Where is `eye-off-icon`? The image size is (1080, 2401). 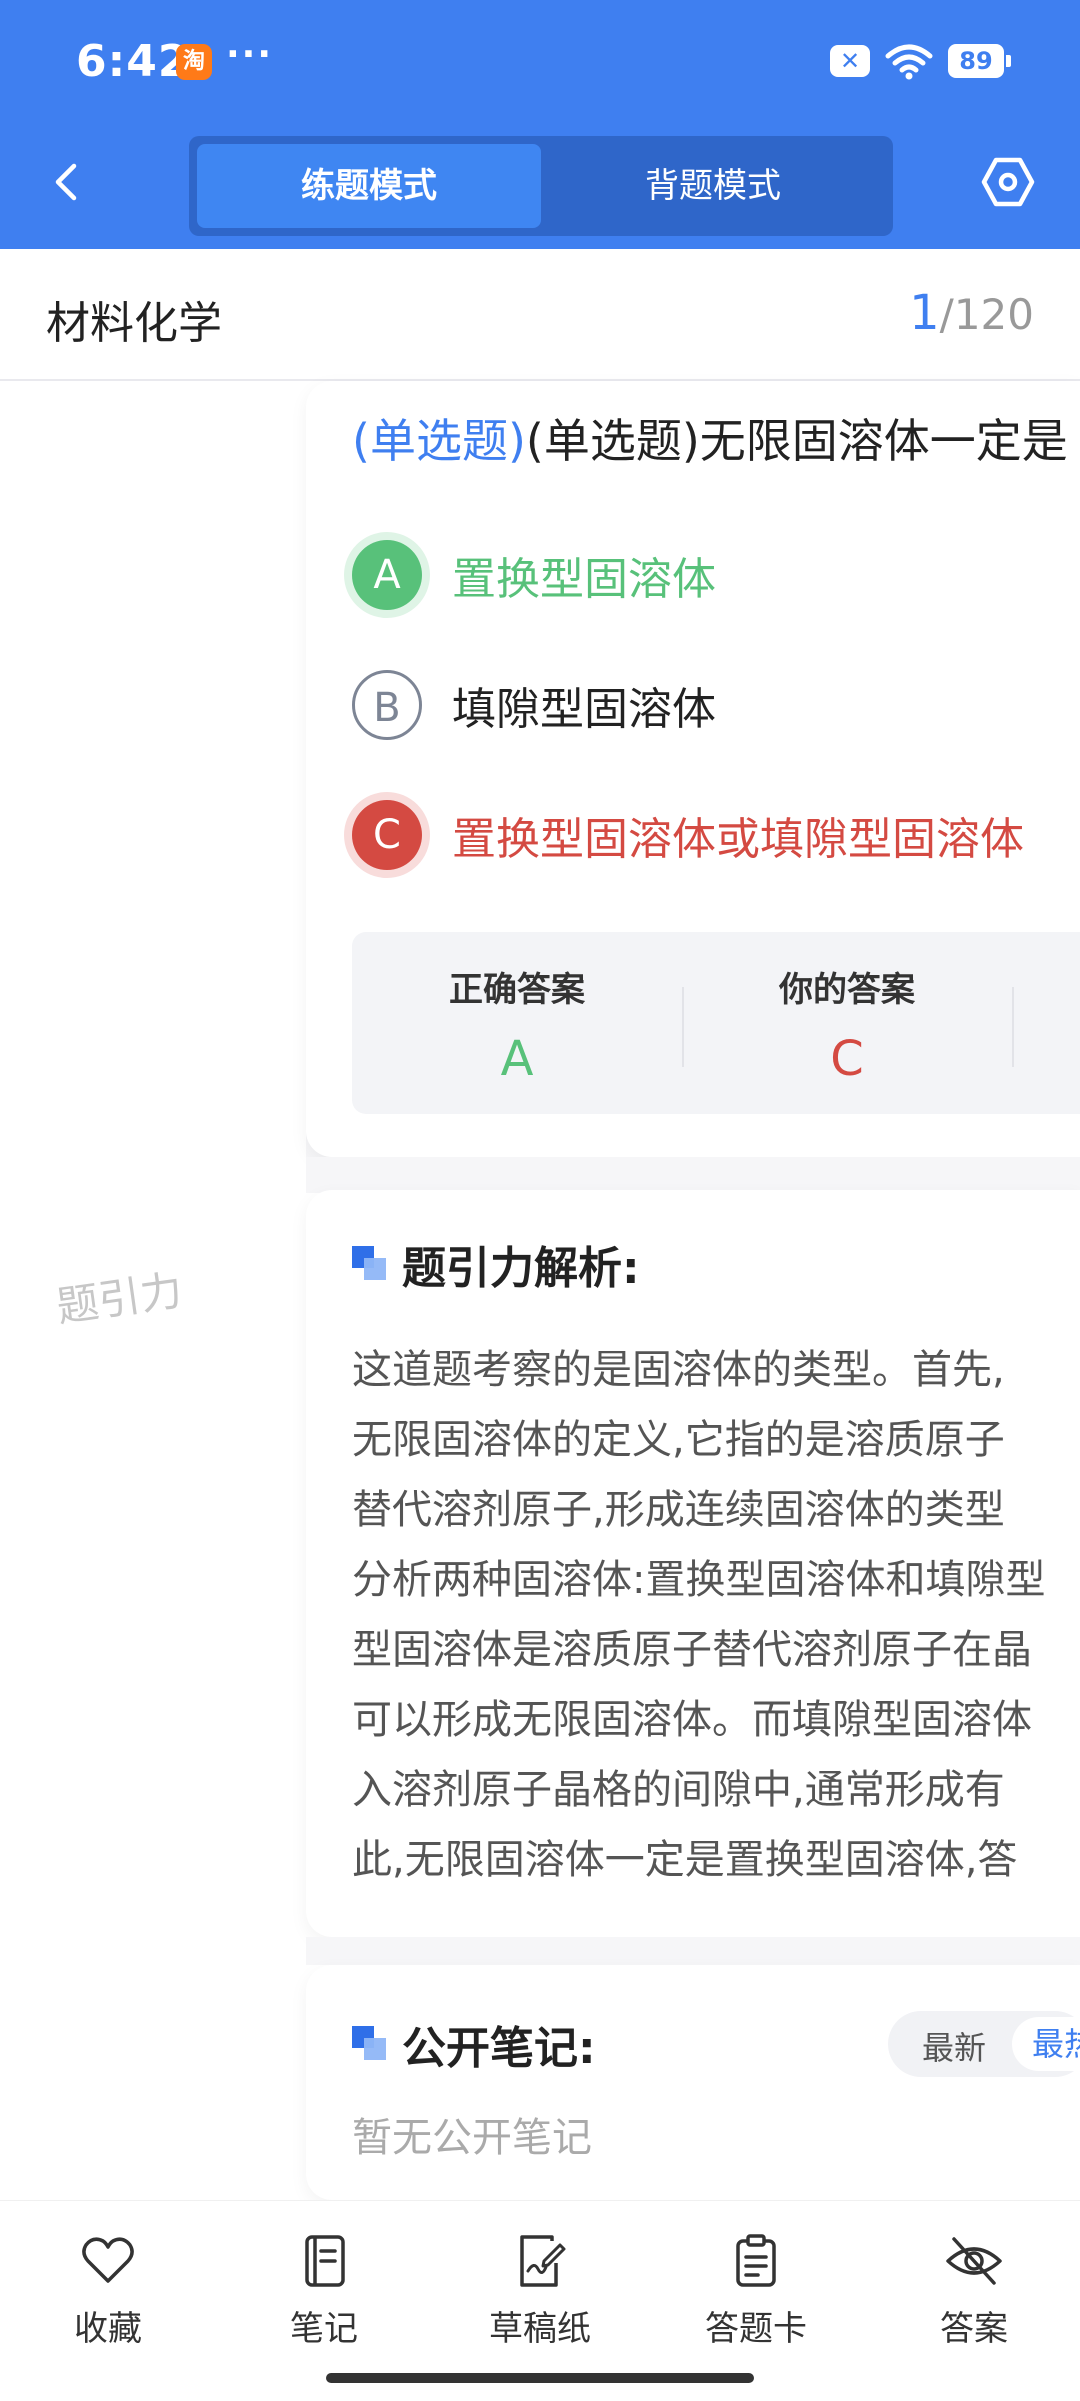
eye-off-icon is located at coordinates (974, 2261).